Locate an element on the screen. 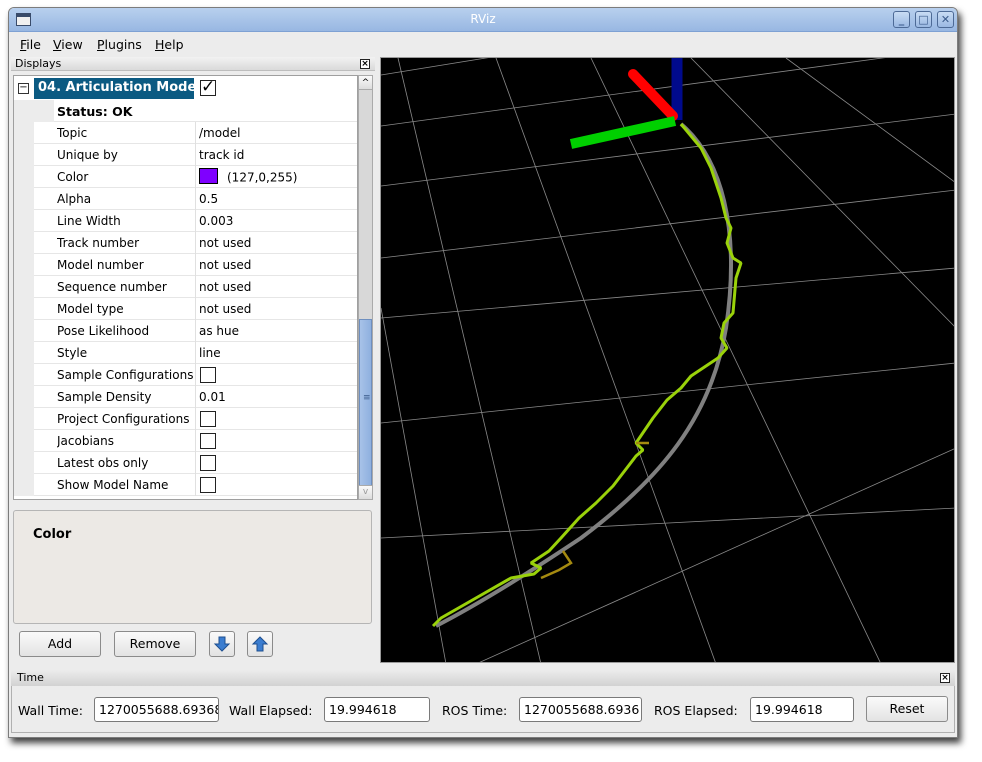  scroll-up-button: ^ is located at coordinates (365, 83).